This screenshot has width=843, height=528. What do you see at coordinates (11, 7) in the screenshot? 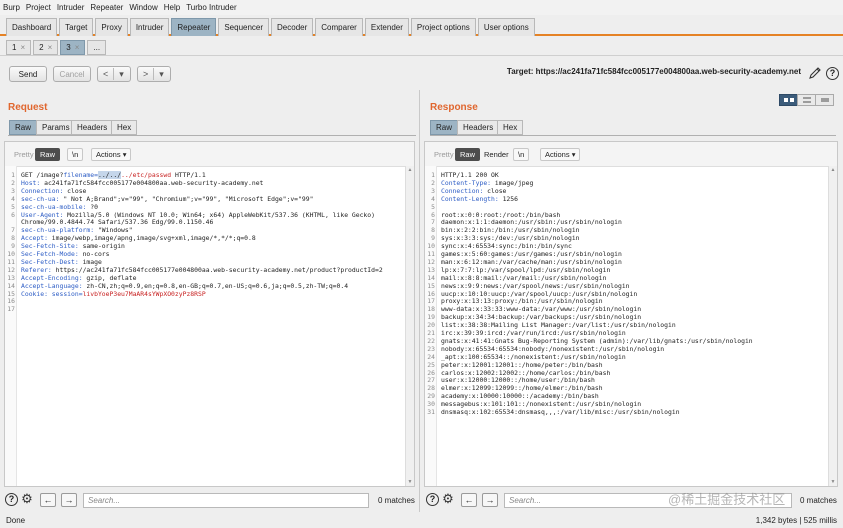
I see `menu-burp: Burp` at bounding box center [11, 7].